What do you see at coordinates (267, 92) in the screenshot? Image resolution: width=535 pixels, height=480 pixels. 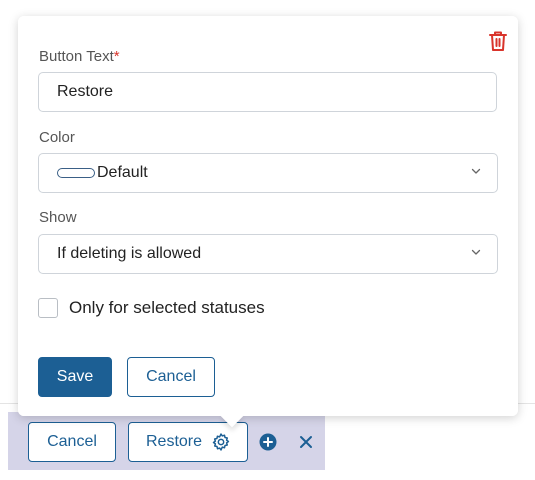 I see `button-text-input: Restore` at bounding box center [267, 92].